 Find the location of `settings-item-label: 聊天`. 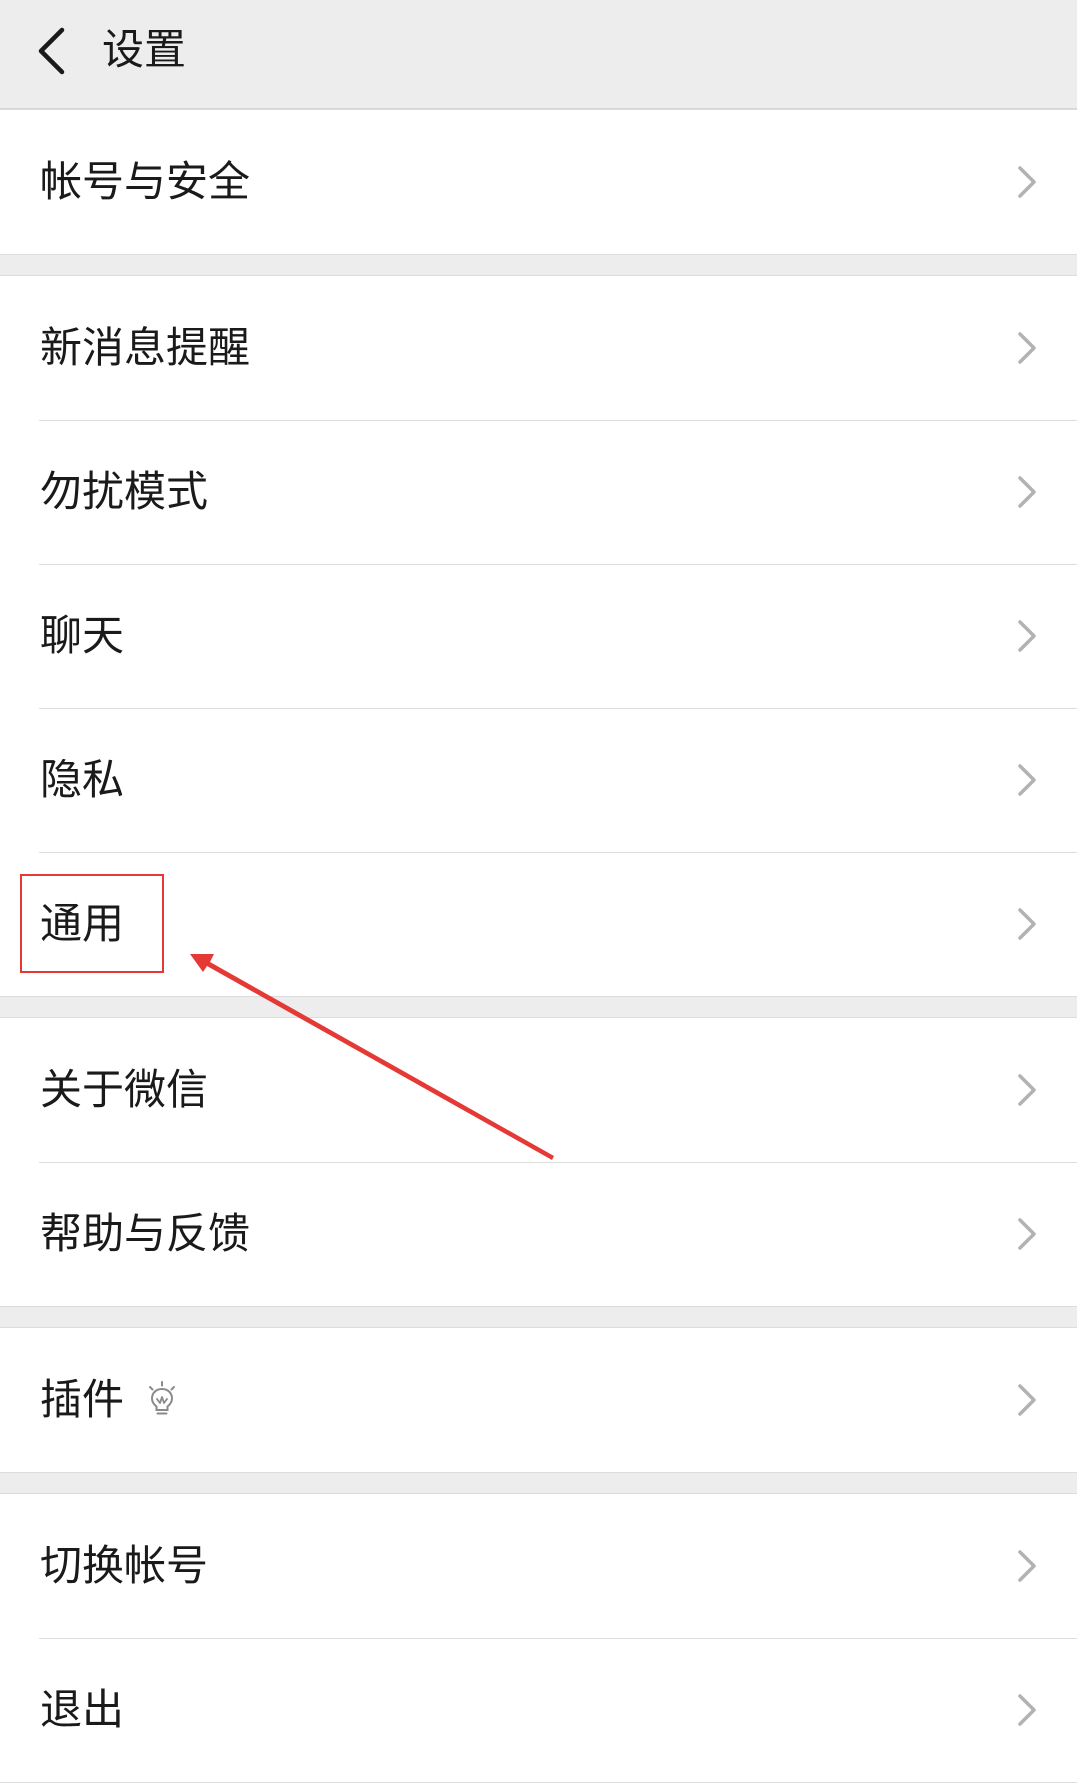

settings-item-label: 聊天 is located at coordinates (82, 635).